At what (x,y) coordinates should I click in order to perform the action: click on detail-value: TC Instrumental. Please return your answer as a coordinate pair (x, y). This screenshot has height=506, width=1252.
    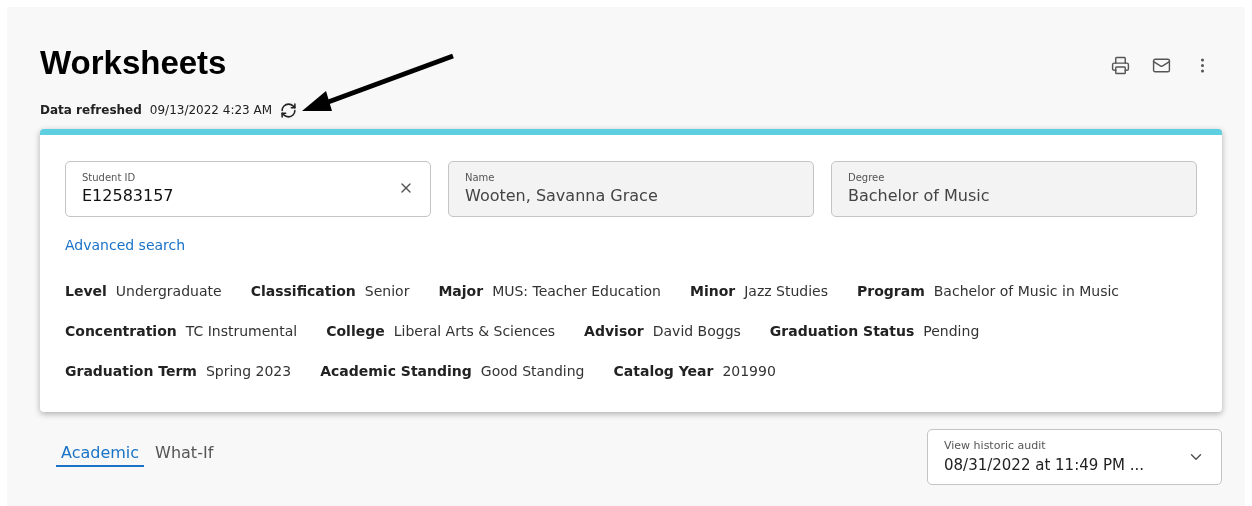
    Looking at the image, I should click on (241, 331).